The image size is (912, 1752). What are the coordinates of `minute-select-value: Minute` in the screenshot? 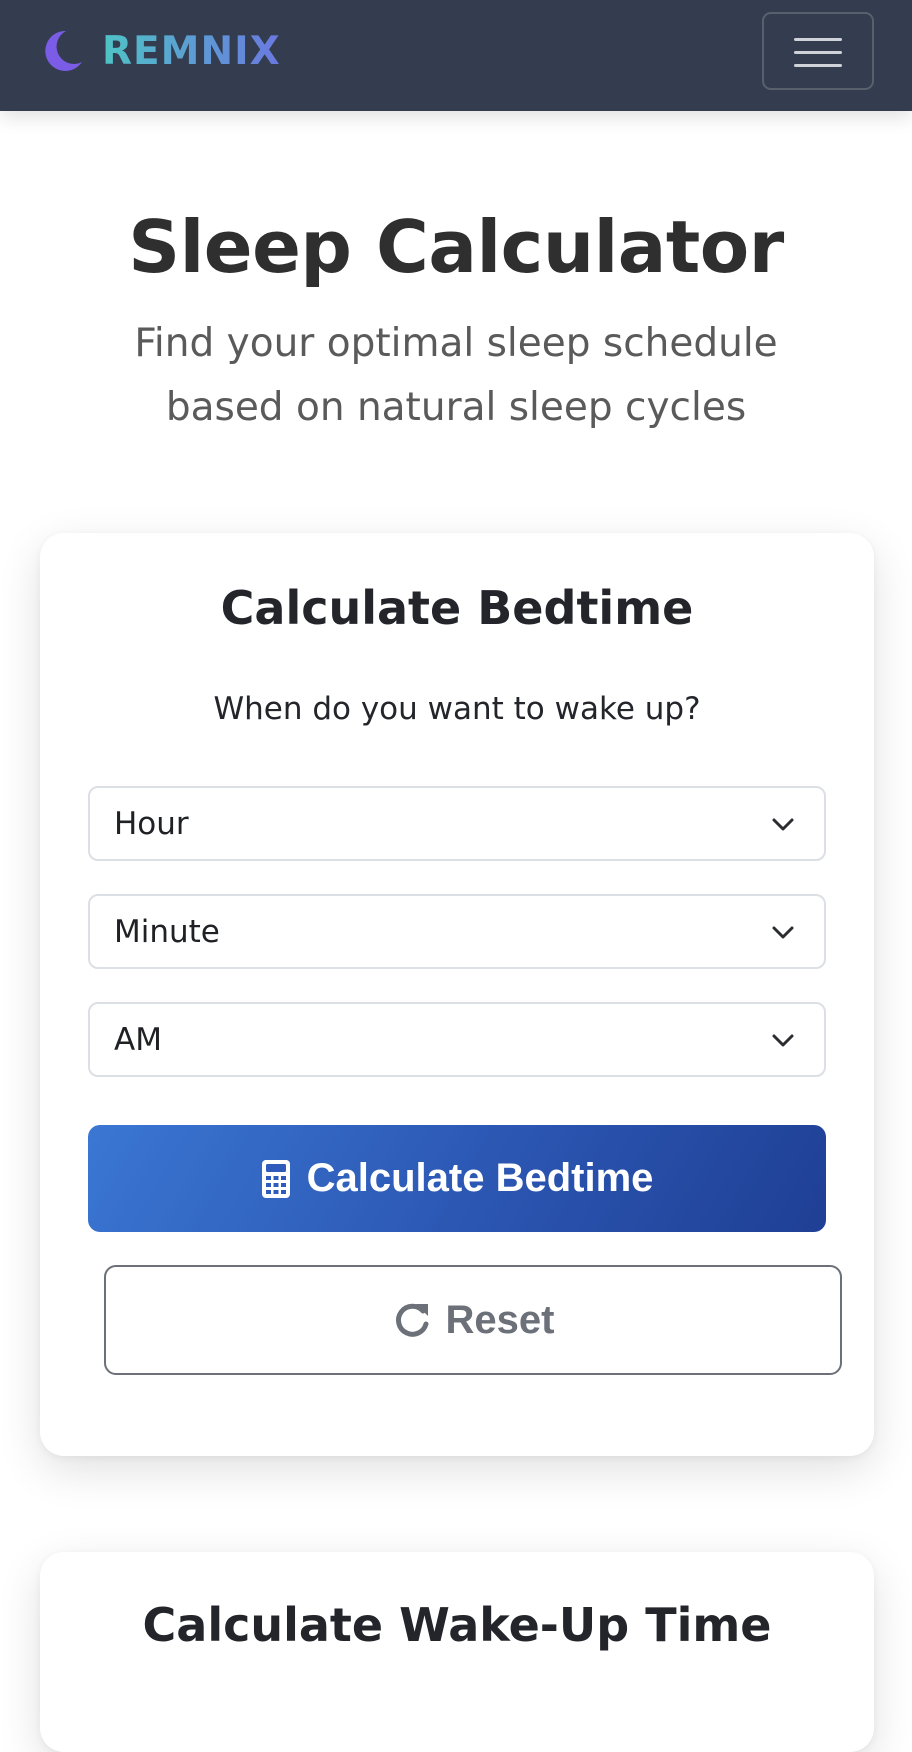 It's located at (167, 931).